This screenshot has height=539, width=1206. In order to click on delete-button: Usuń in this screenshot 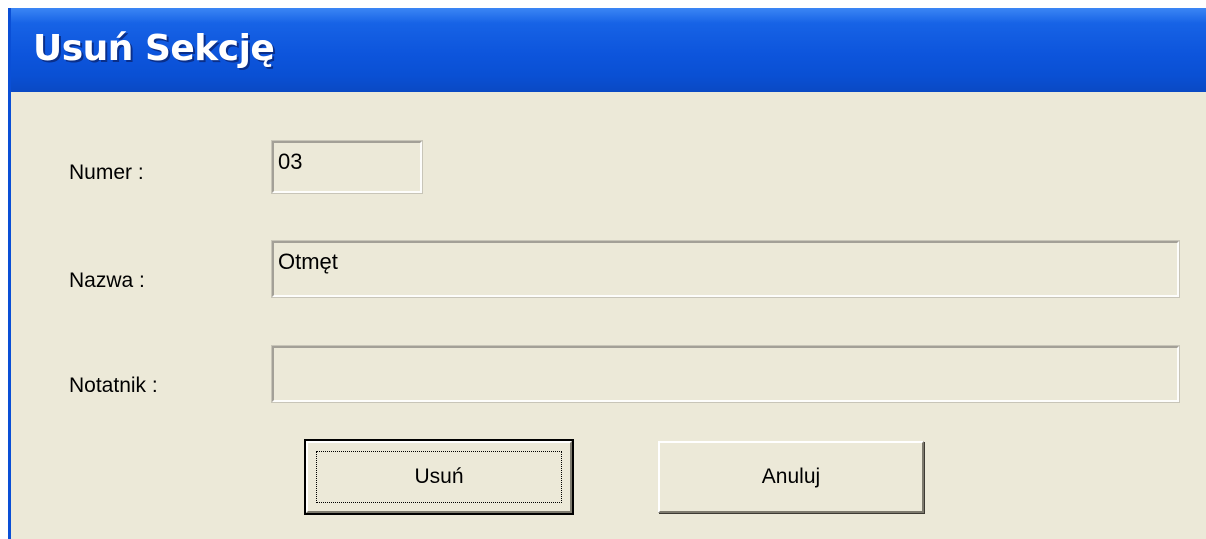, I will do `click(439, 477)`.